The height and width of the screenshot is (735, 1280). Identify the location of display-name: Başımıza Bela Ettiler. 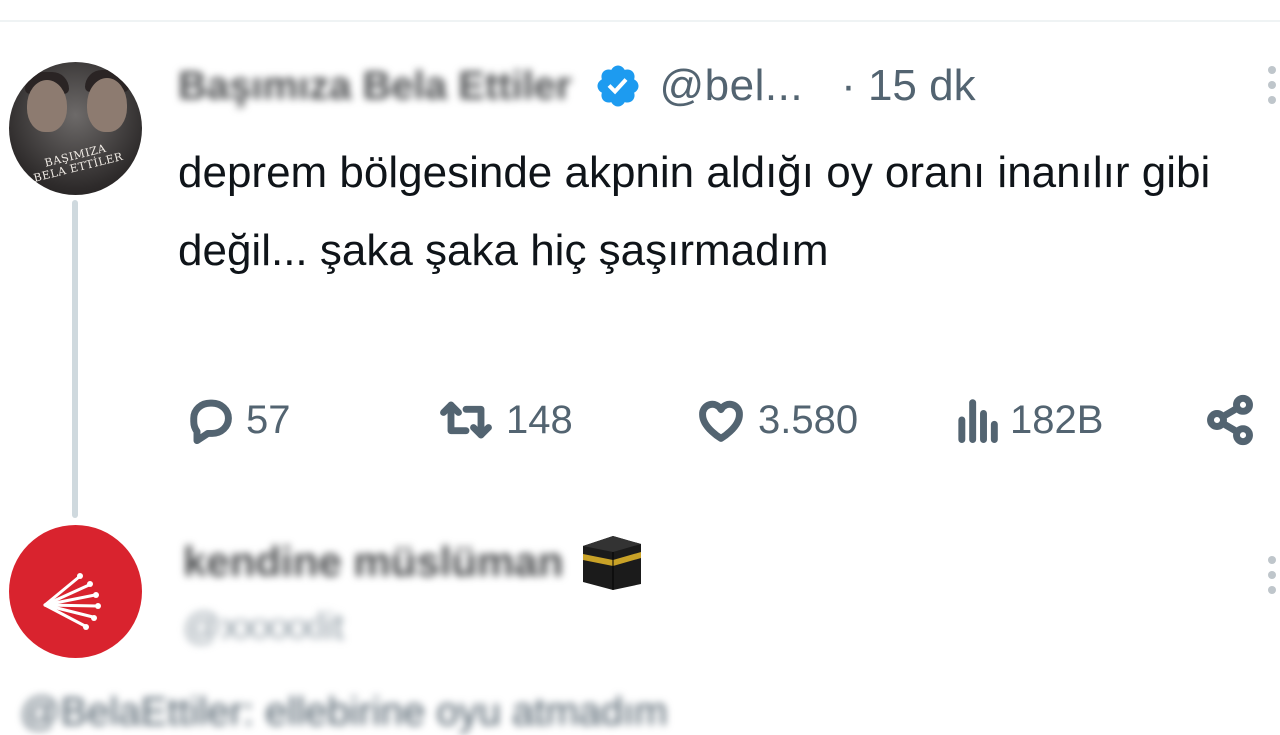
(375, 86).